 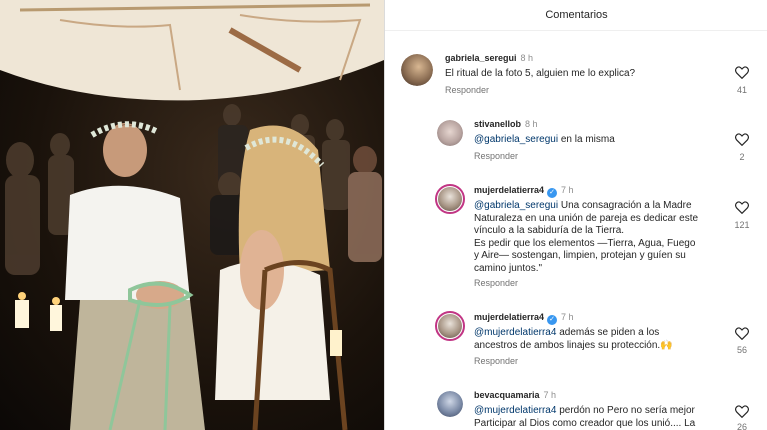 What do you see at coordinates (576, 15) in the screenshot?
I see `panel-title: Comentarios` at bounding box center [576, 15].